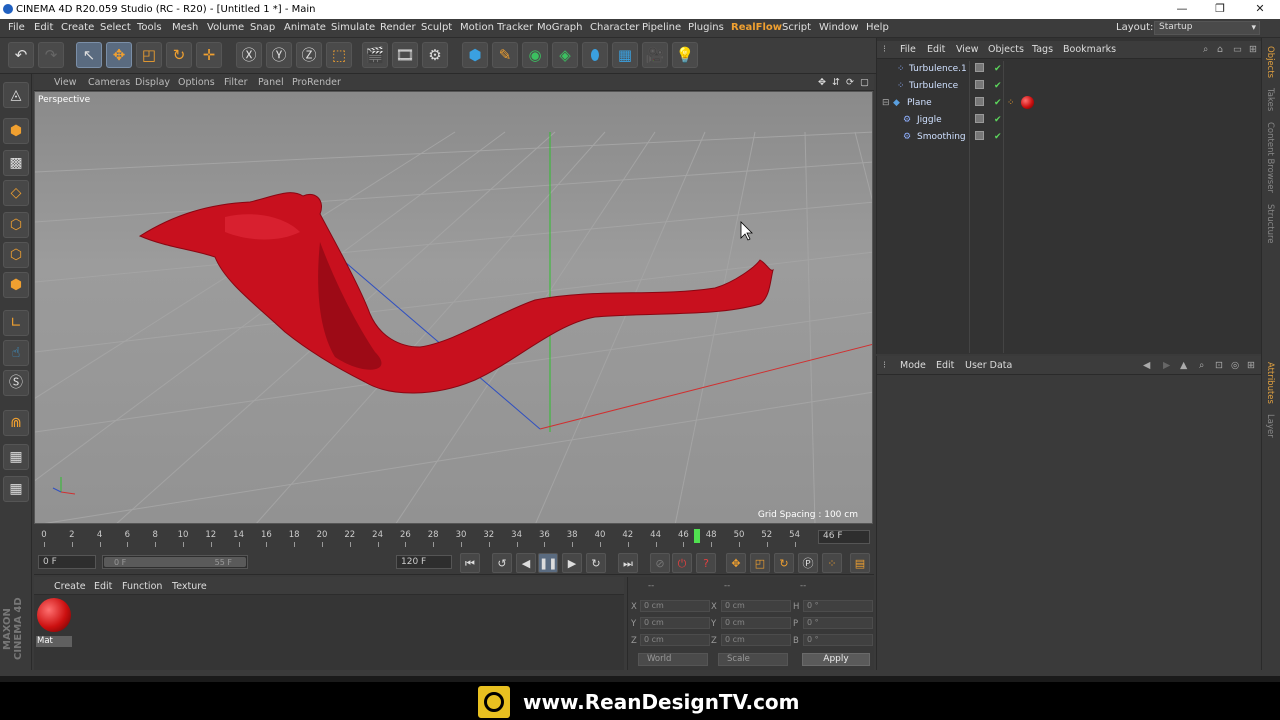 The height and width of the screenshot is (720, 1280). What do you see at coordinates (1011, 103) in the screenshot?
I see `tag-icon: ⁘` at bounding box center [1011, 103].